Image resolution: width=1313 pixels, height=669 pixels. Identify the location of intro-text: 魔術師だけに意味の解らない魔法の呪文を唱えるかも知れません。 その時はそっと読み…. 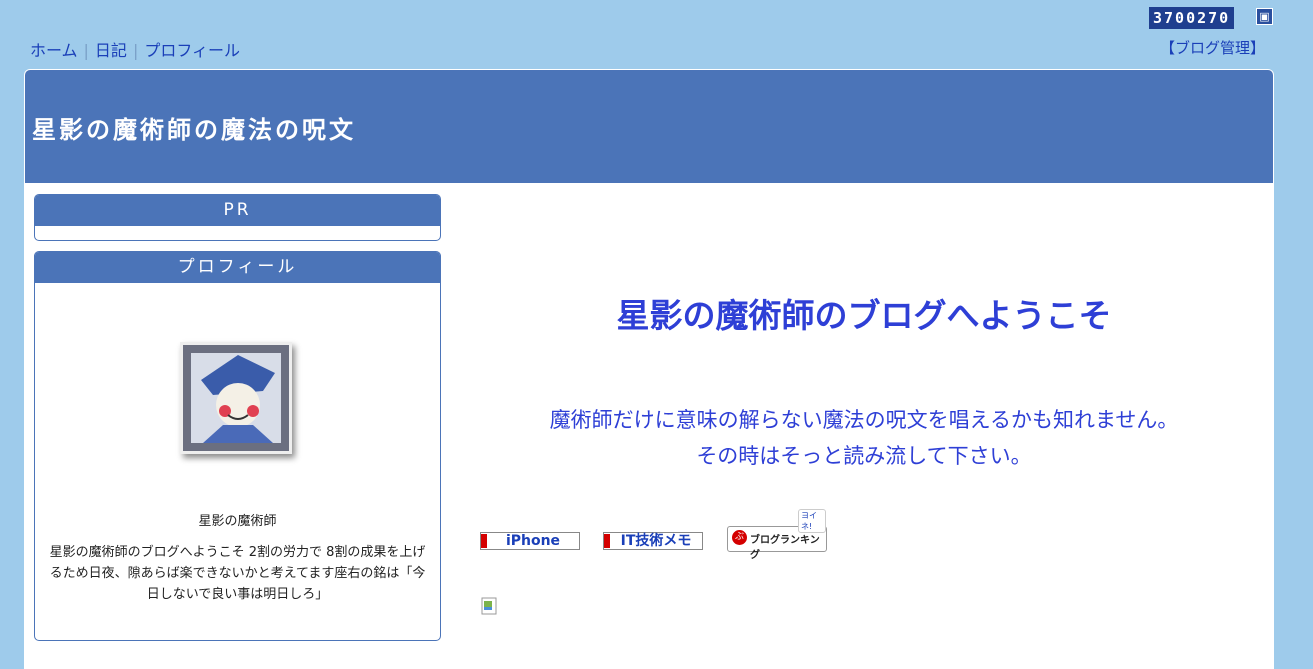
(864, 438).